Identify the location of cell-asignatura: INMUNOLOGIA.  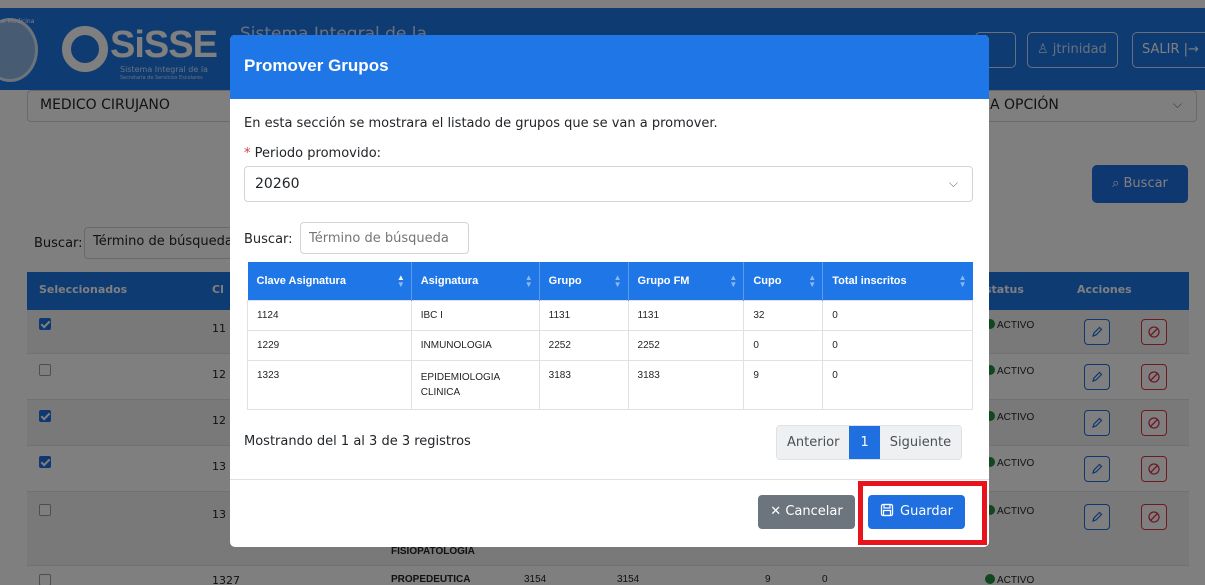
(475, 345).